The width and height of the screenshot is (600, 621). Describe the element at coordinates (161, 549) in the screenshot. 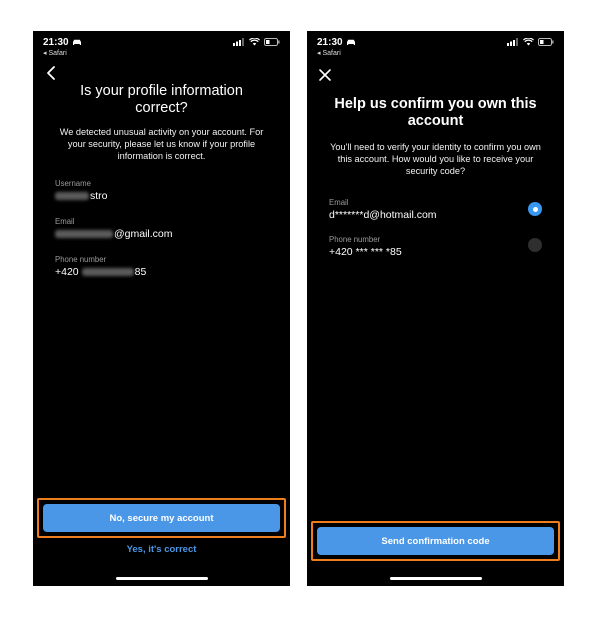

I see `confirm-correct-button: Yes, it's correct` at that location.